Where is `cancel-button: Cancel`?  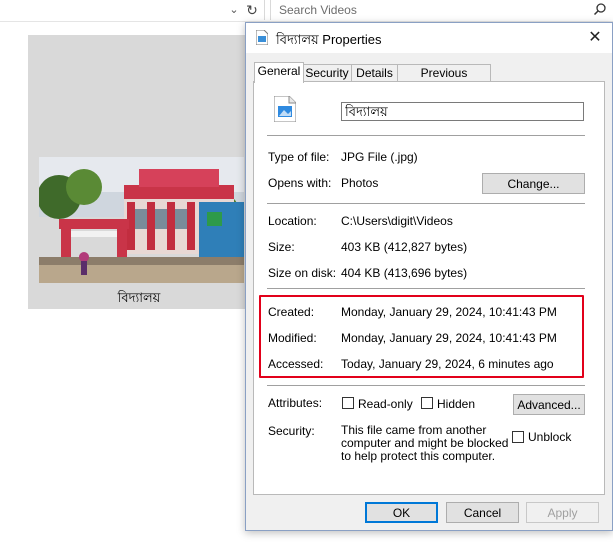
cancel-button: Cancel is located at coordinates (482, 512).